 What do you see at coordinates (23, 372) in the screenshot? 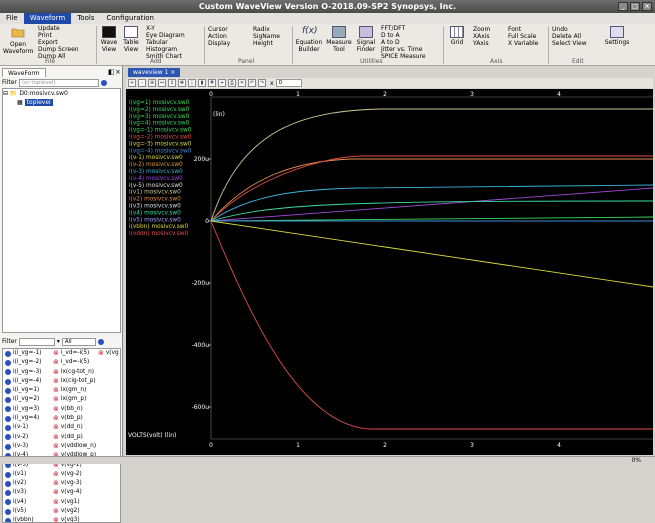
I see `signal-item: i(i_vg=-3)` at bounding box center [23, 372].